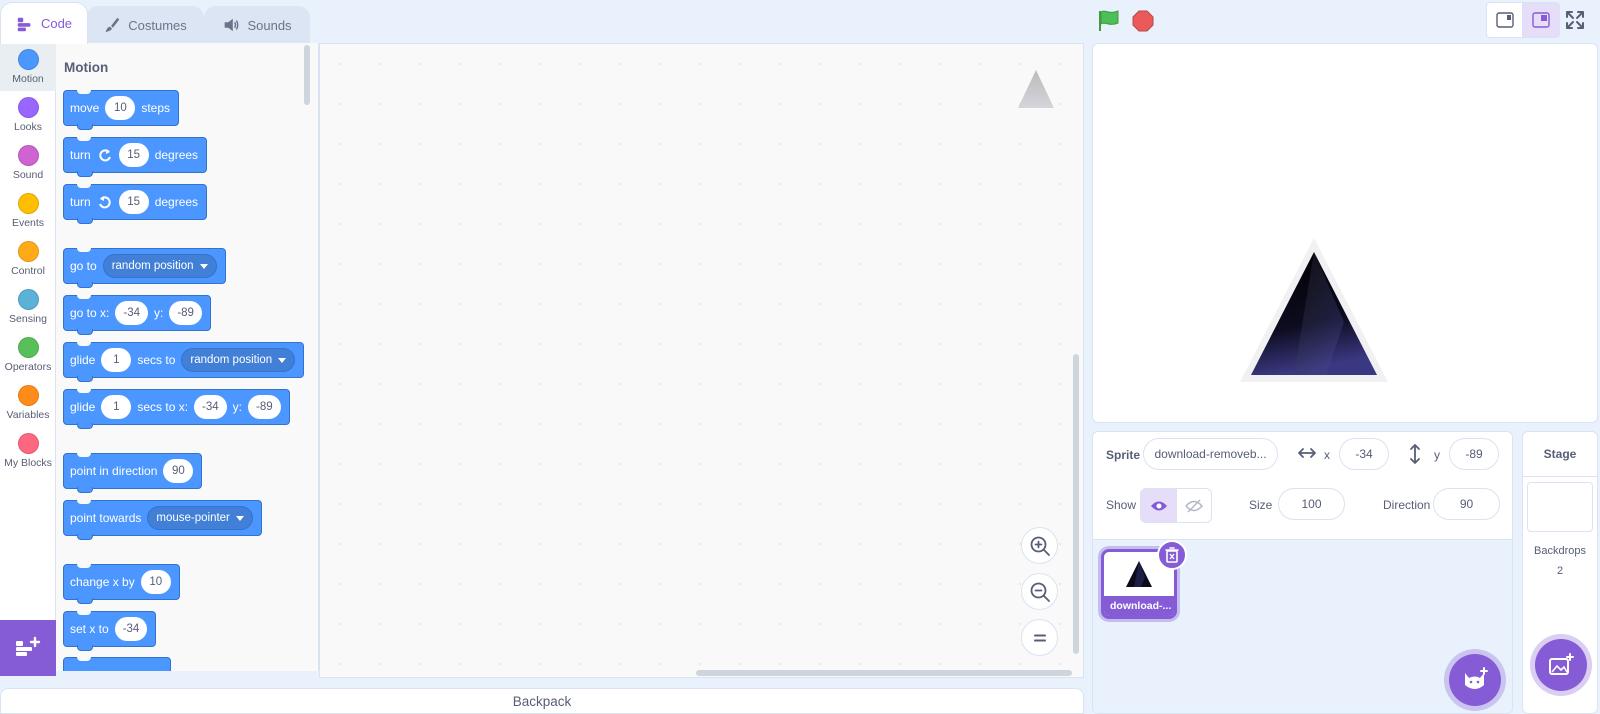 The height and width of the screenshot is (714, 1600). I want to click on eye-hidden-icon, so click(1194, 505).